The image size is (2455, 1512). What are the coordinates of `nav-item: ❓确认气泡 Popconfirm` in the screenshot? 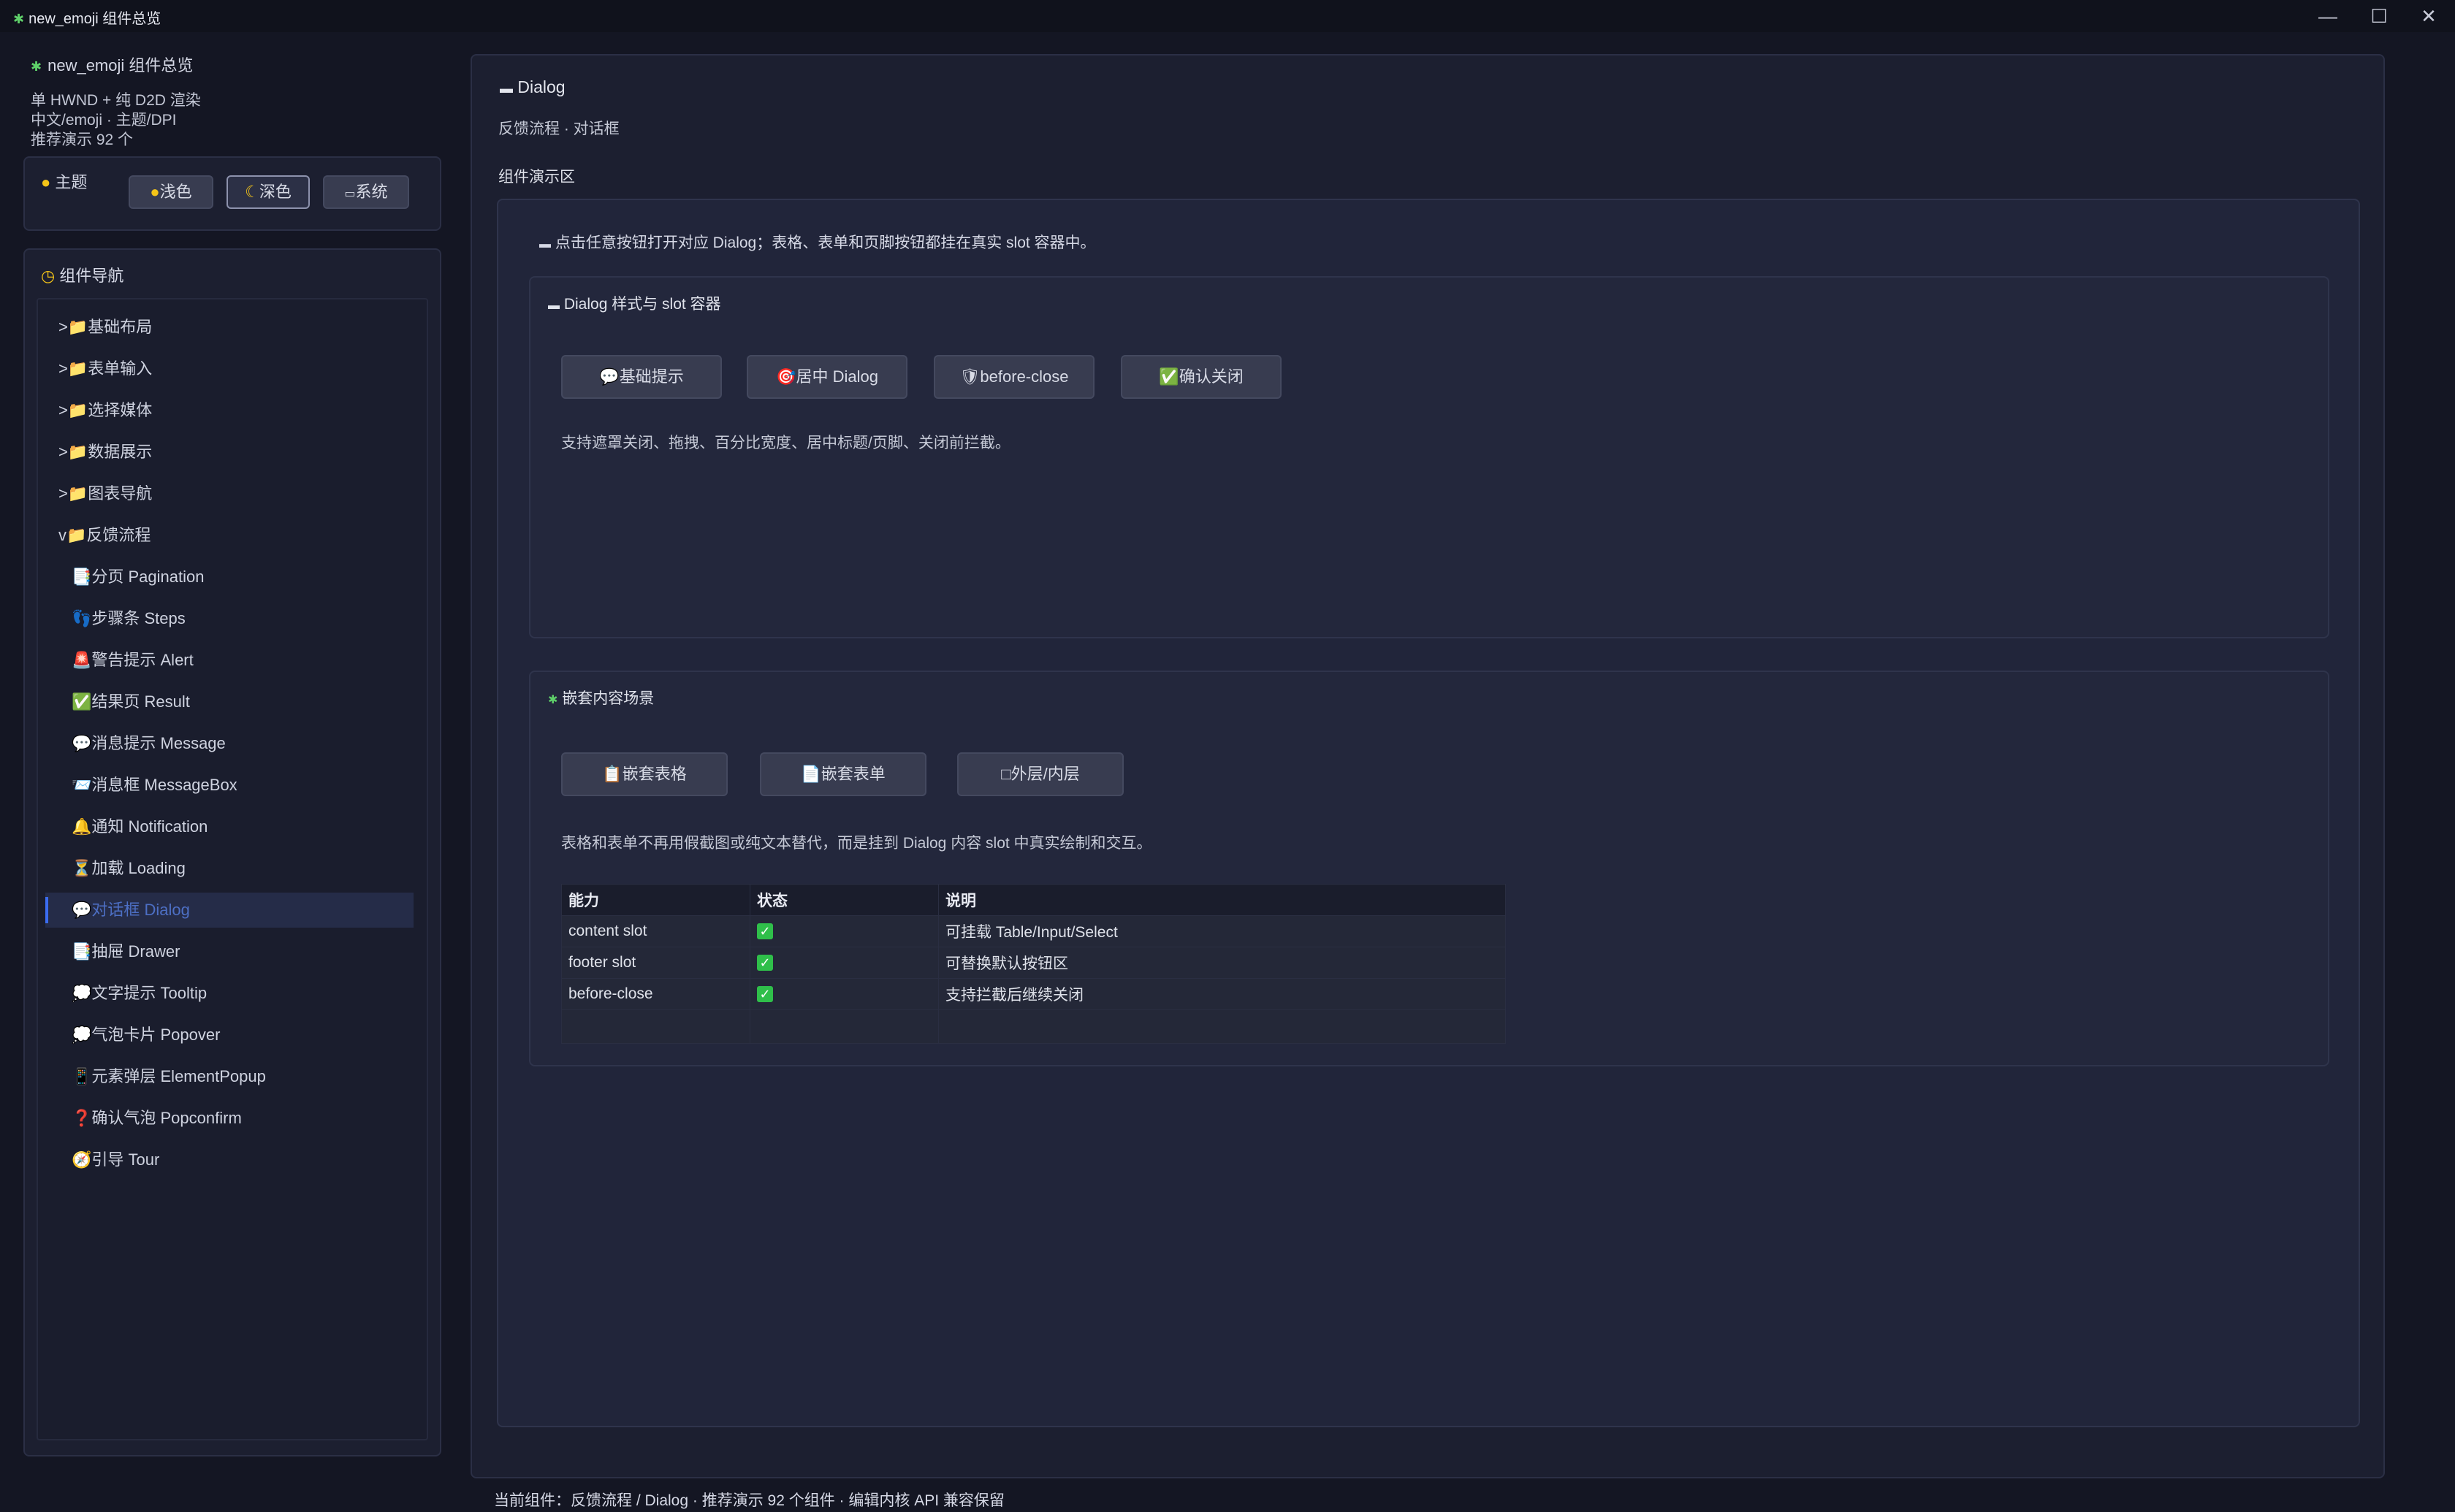 It's located at (229, 1118).